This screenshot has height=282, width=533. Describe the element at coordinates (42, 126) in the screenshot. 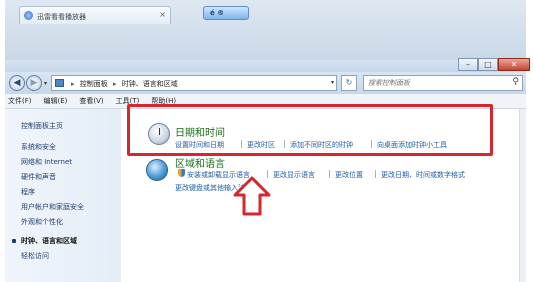

I see `sidebar-item-home: 控制面板主页` at that location.